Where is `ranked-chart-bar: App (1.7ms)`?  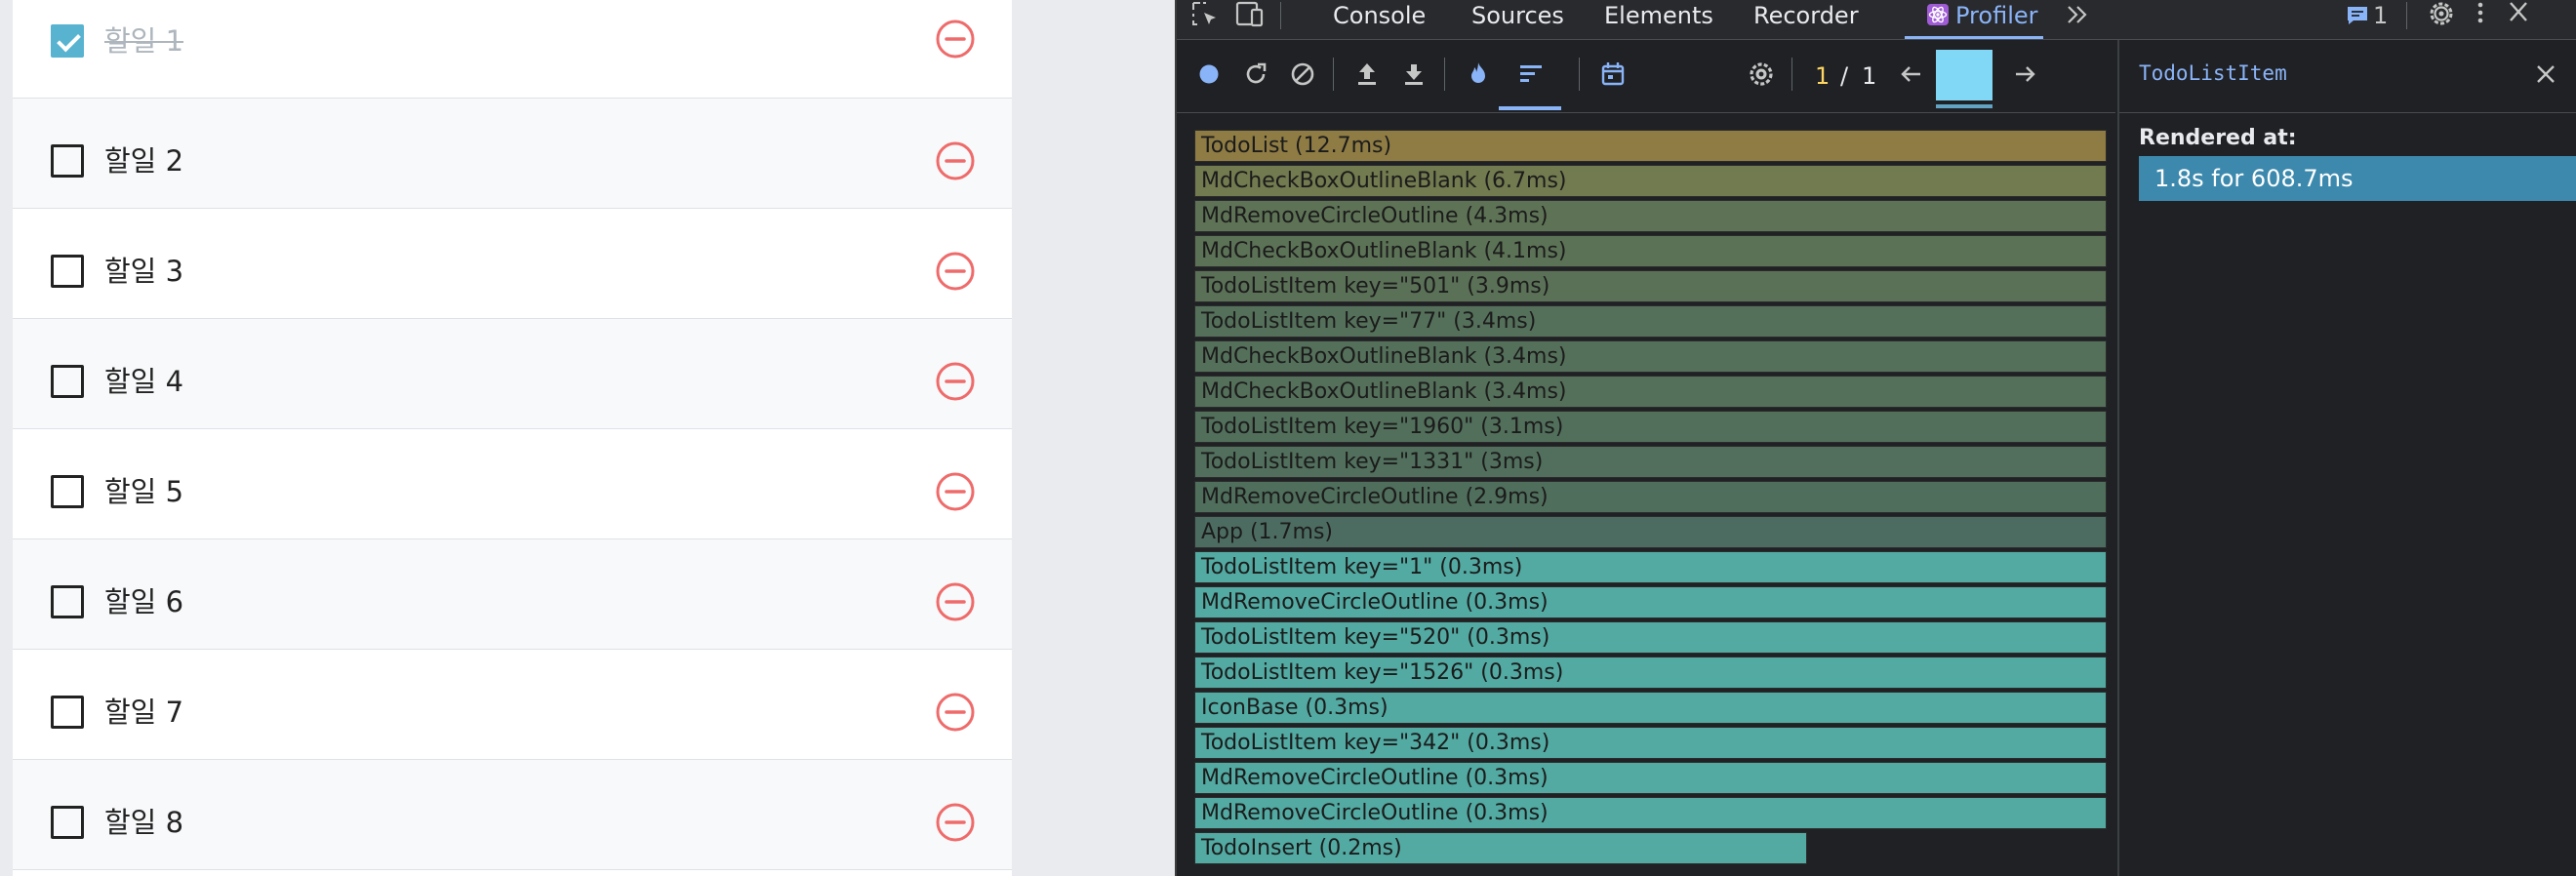 ranked-chart-bar: App (1.7ms) is located at coordinates (1650, 532).